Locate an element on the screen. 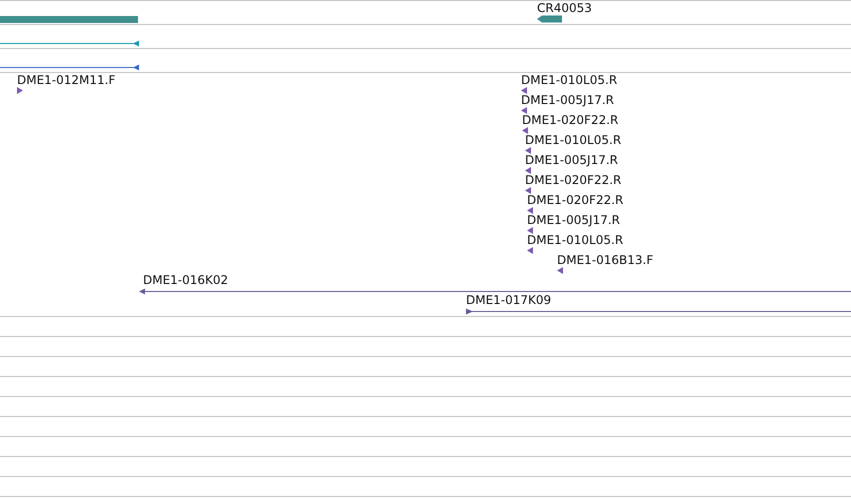 This screenshot has height=500, width=851. right-triangle-icon is located at coordinates (20, 90).